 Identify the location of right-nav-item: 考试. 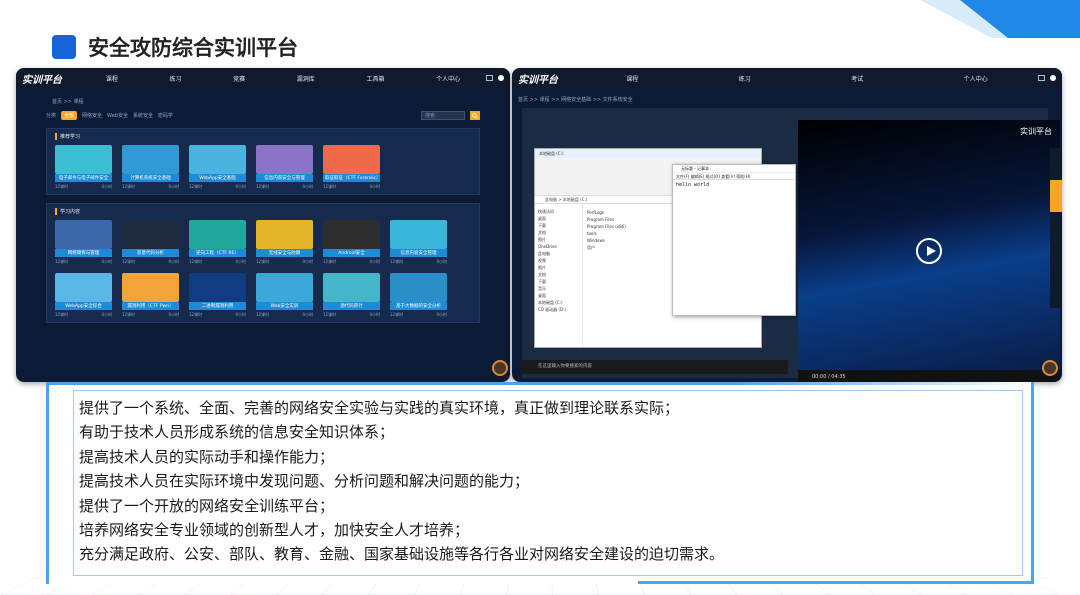
(857, 78).